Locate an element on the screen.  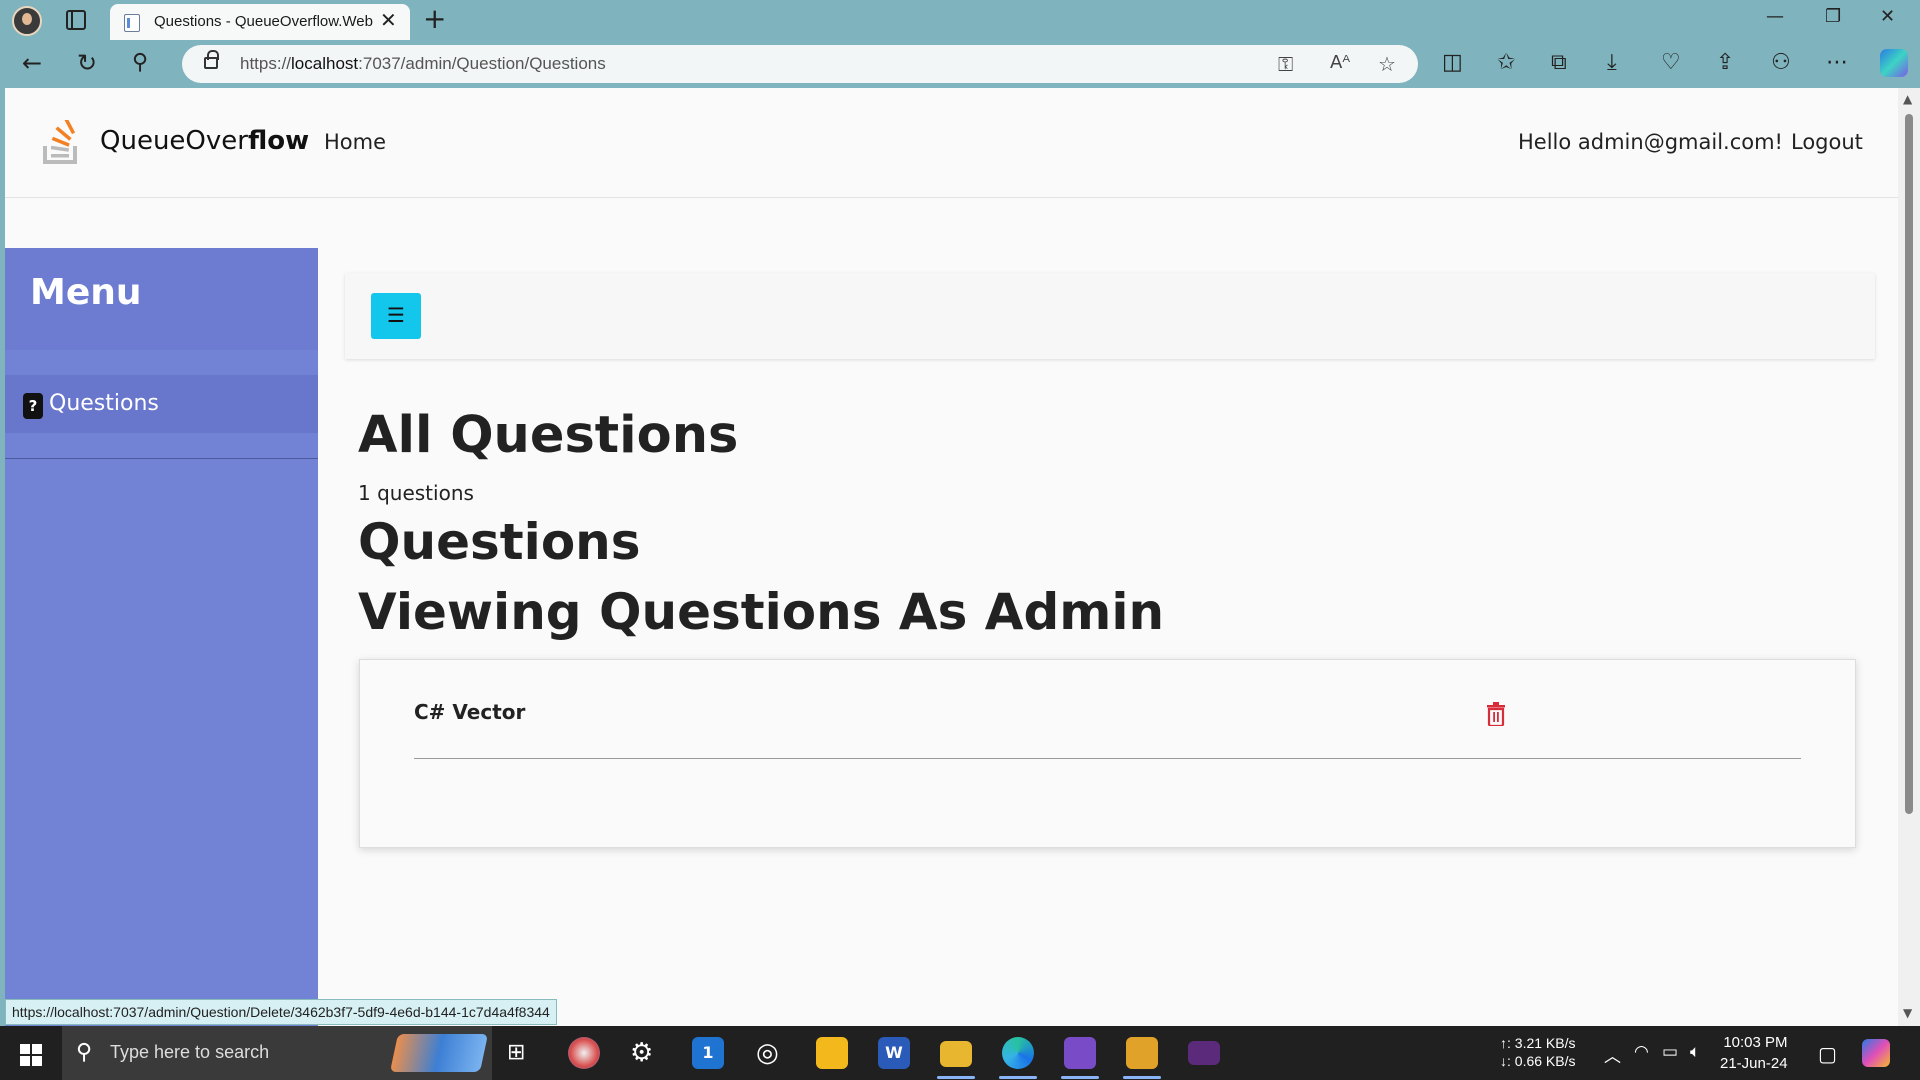
page-title: All Questions is located at coordinates (548, 435).